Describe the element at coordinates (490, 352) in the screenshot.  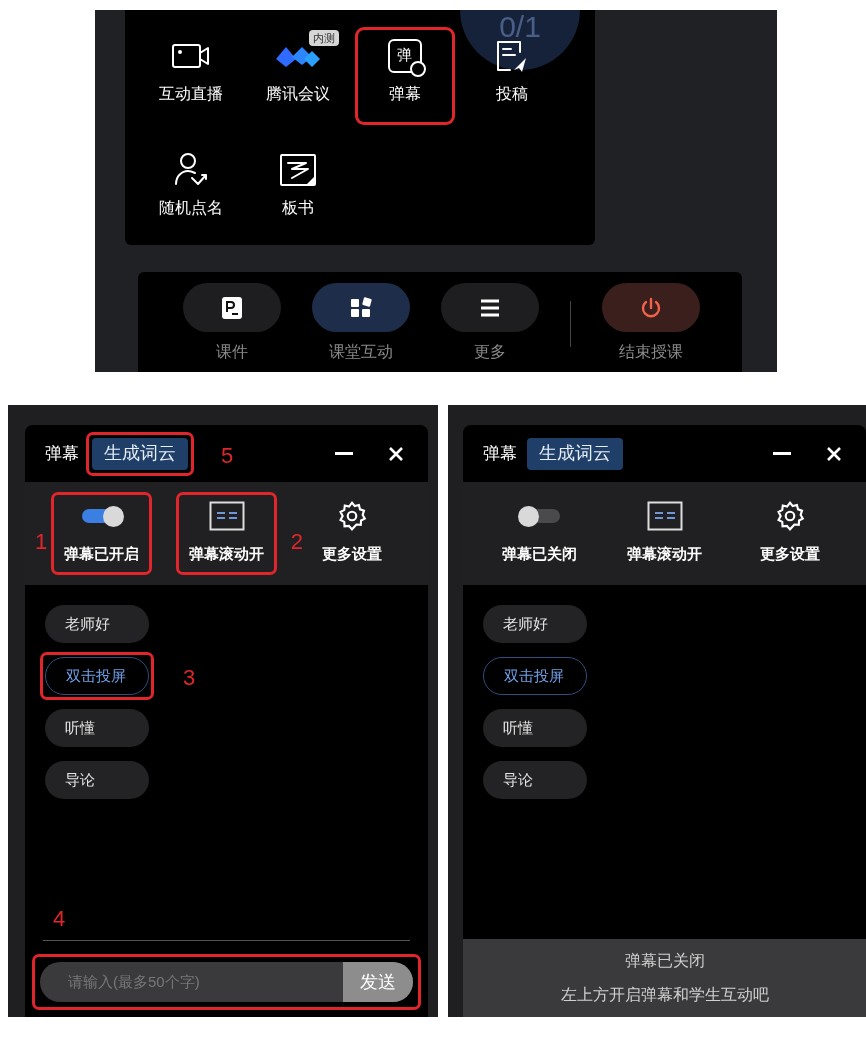
I see `toolbar-label: 更多` at that location.